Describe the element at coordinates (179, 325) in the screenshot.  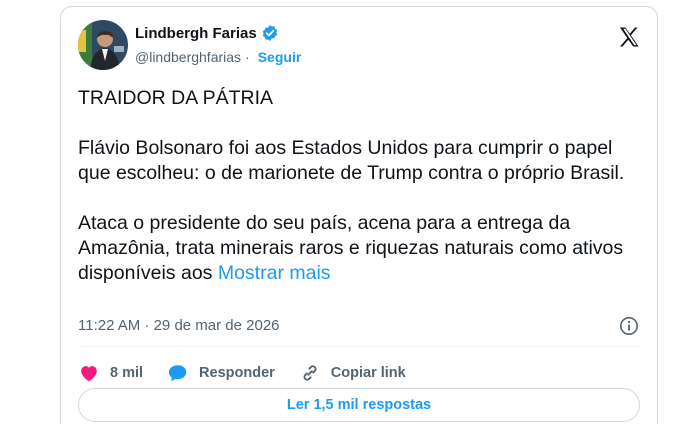
I see `tweet-timestamp: 11:22 AM · 29 de mar de 2026` at that location.